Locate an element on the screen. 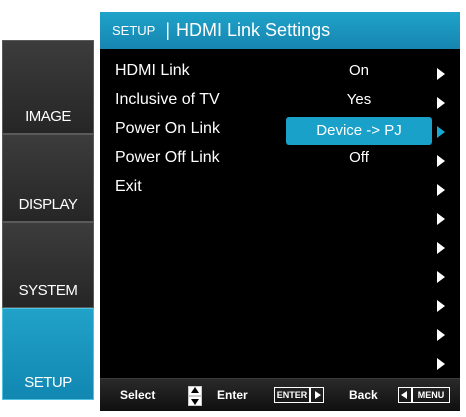 The width and height of the screenshot is (466, 417). enter-arrow-icon is located at coordinates (317, 395).